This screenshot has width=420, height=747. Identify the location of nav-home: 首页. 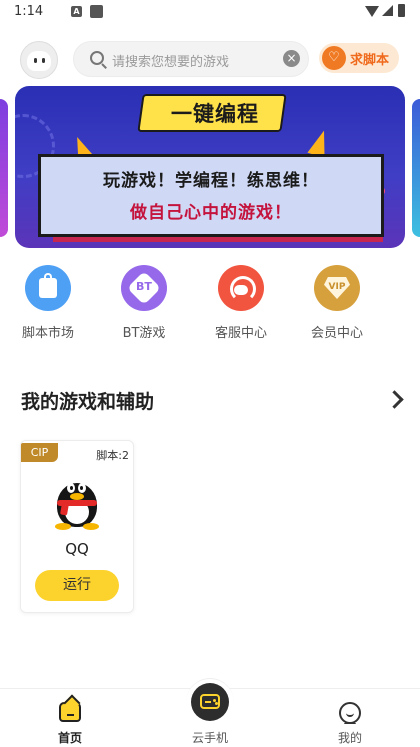
(70, 718).